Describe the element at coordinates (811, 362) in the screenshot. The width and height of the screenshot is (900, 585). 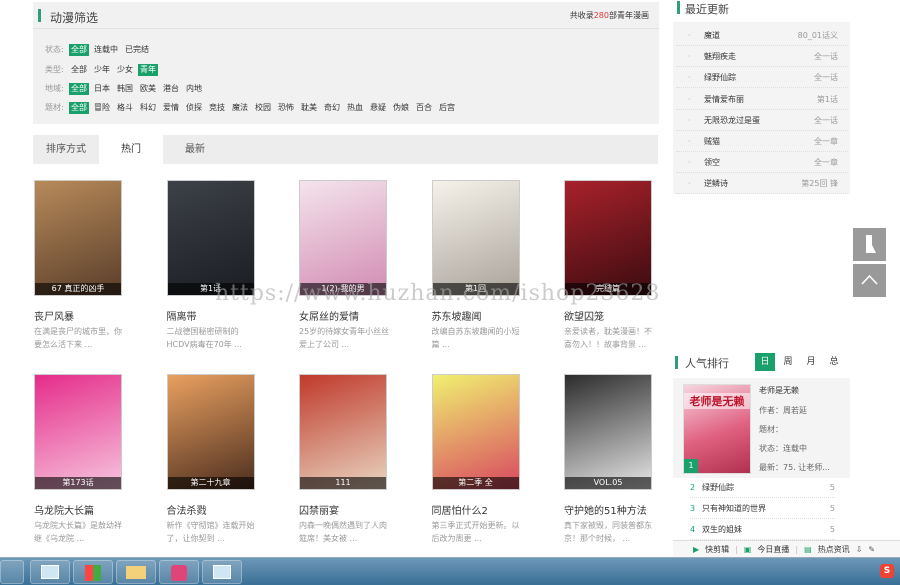
I see `rank-tab-month: 月` at that location.